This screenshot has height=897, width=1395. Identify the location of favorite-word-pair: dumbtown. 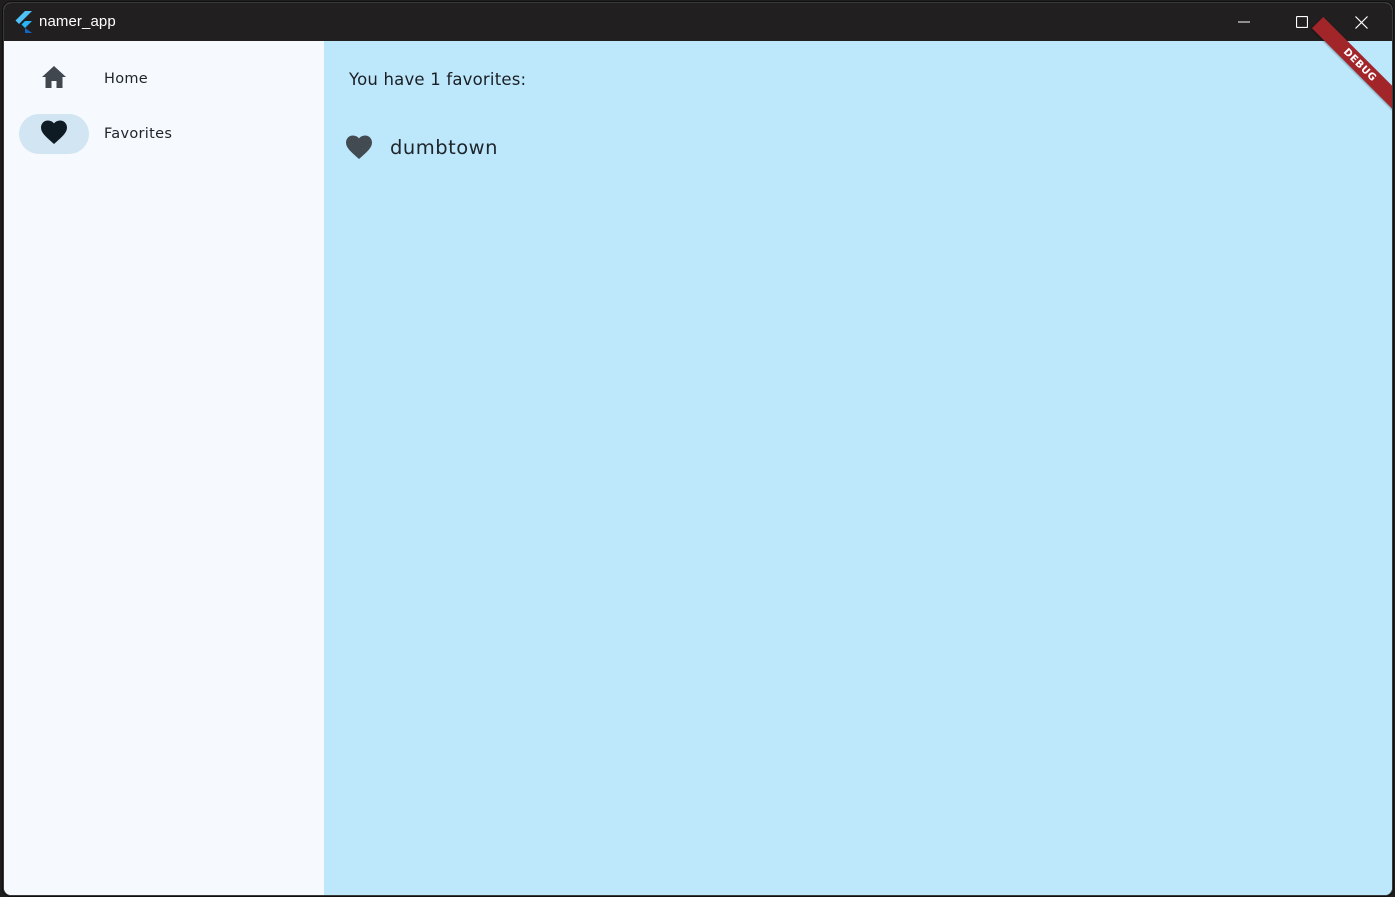
(444, 147).